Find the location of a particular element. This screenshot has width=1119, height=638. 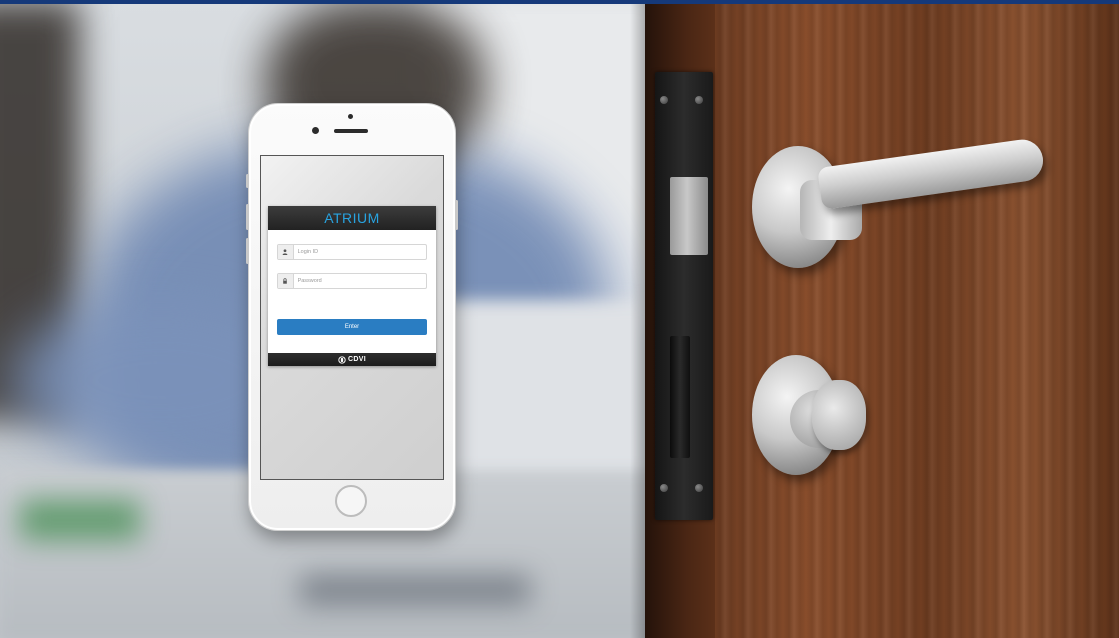

earpiece-speaker is located at coordinates (351, 131).